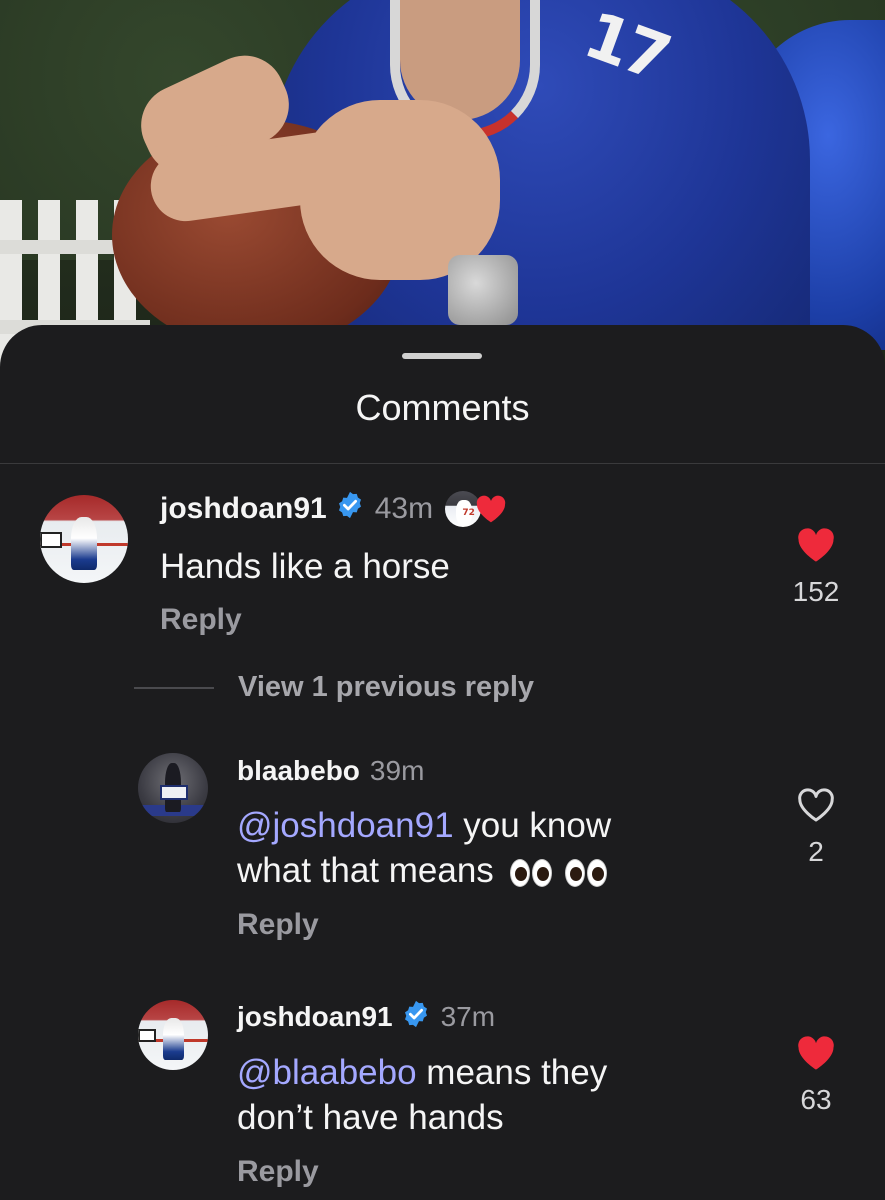 The height and width of the screenshot is (1200, 885). What do you see at coordinates (422, 1095) in the screenshot?
I see `reply-text: @blaabebo means they don’t have hands` at bounding box center [422, 1095].